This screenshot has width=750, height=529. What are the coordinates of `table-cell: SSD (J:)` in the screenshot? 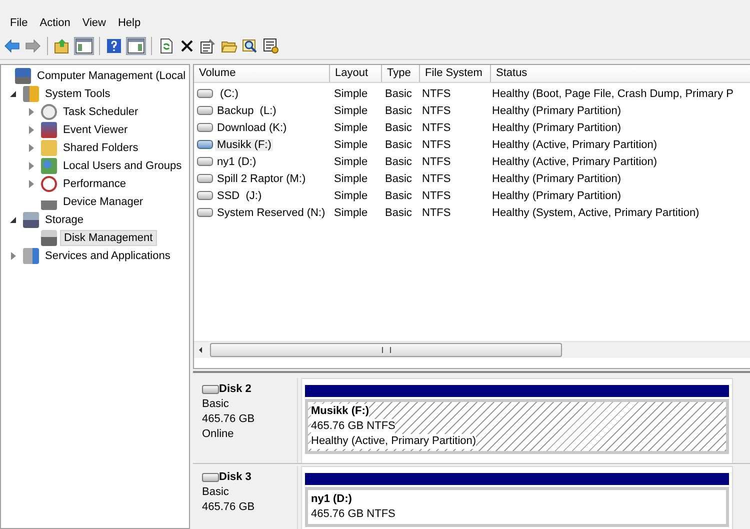 It's located at (239, 196).